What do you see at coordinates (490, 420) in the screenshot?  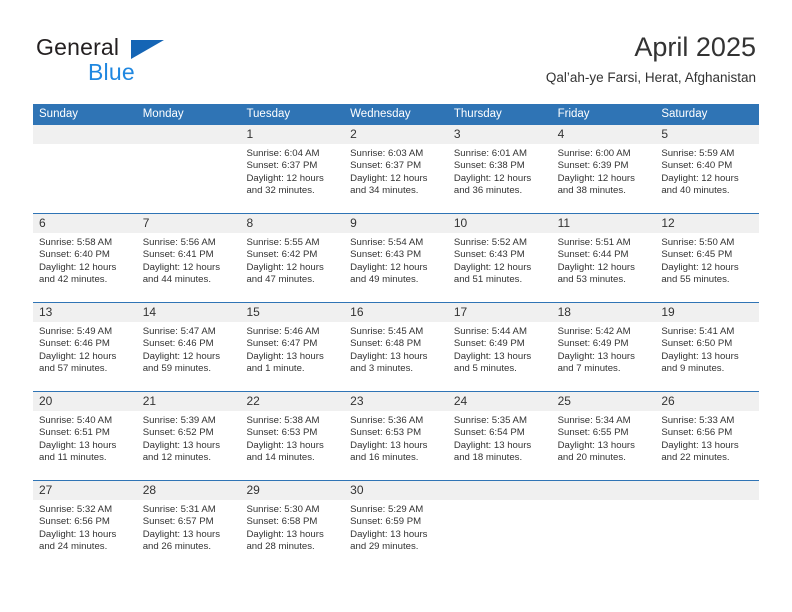 I see `sunrise-time: Sunrise: 5:35 AM` at bounding box center [490, 420].